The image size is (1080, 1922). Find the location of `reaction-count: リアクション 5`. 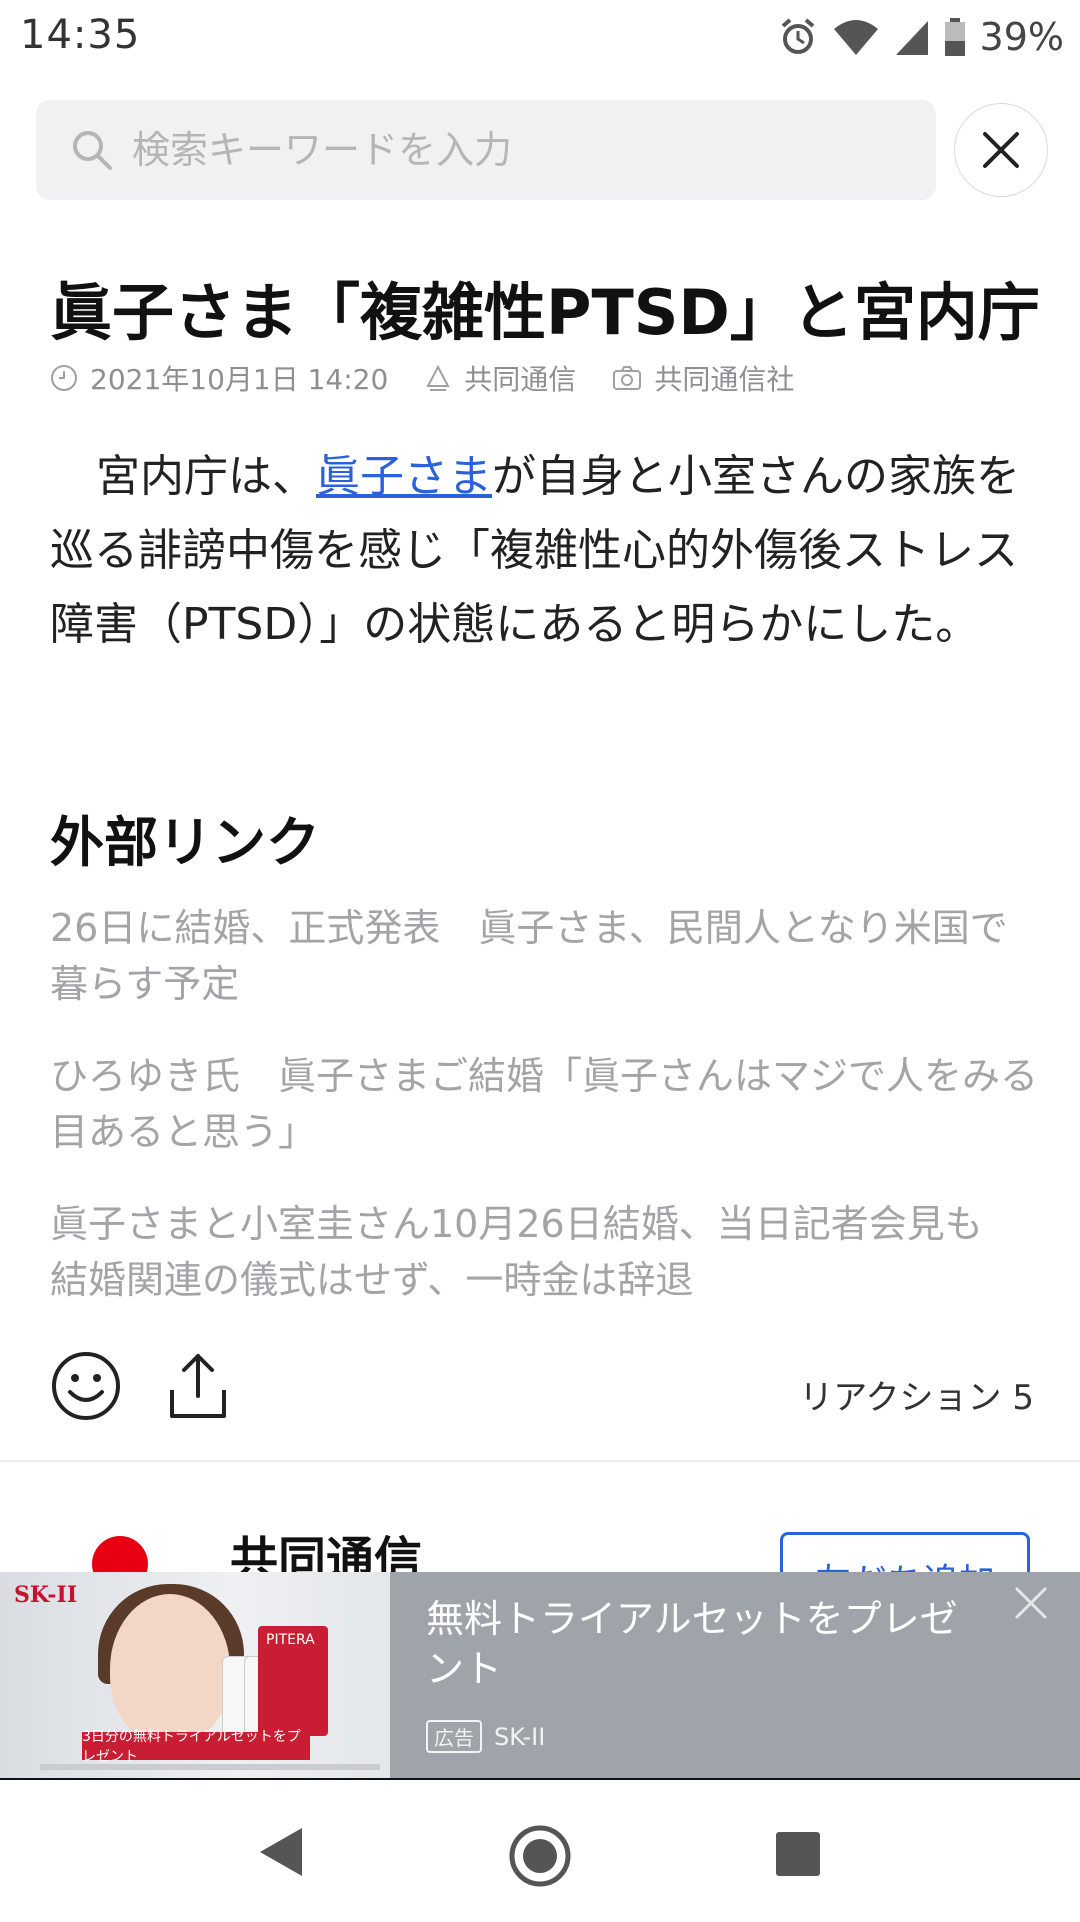

reaction-count: リアクション 5 is located at coordinates (916, 1394).